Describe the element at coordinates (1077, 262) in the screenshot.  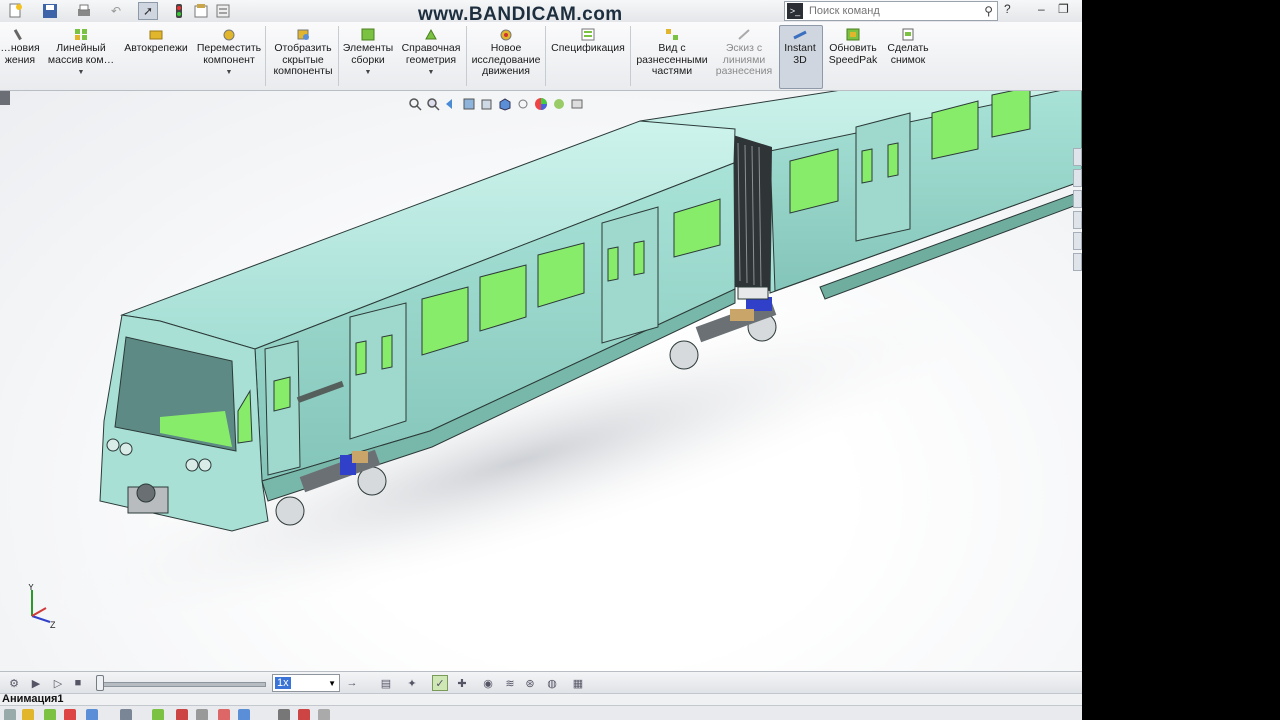
I see `custom-properties-tab` at that location.